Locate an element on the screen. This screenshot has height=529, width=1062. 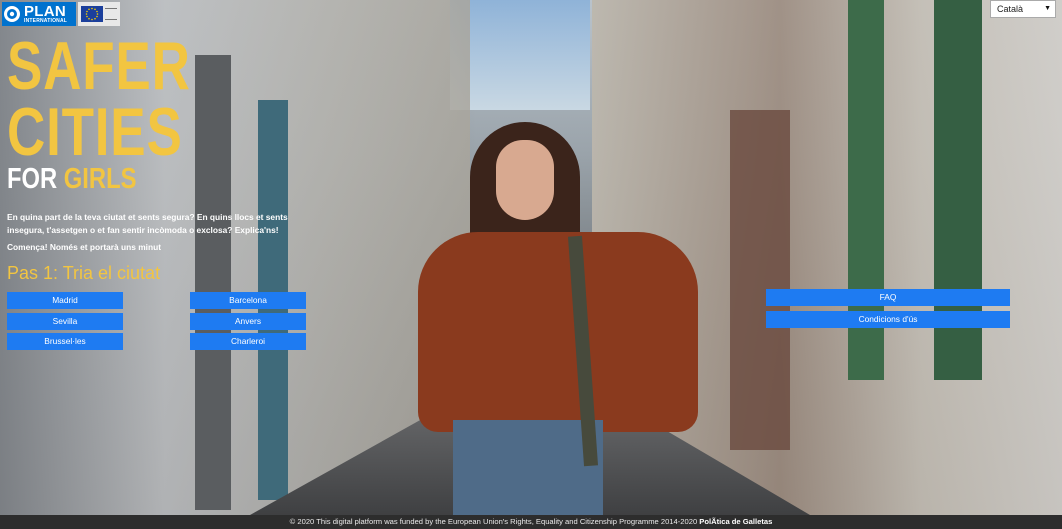
eu-logo-caption is located at coordinates (111, 14).